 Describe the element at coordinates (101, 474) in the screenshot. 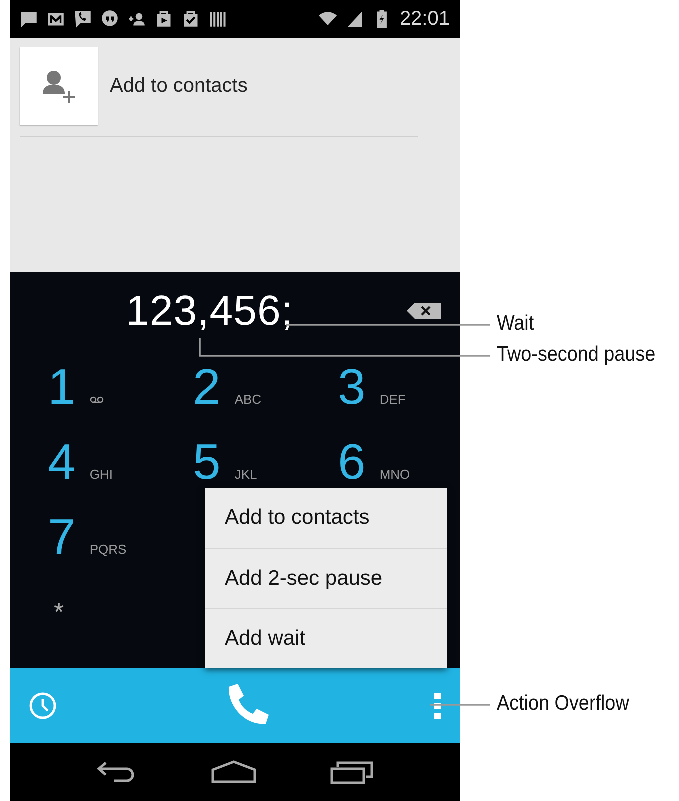

I see `key-letters: GHI` at that location.